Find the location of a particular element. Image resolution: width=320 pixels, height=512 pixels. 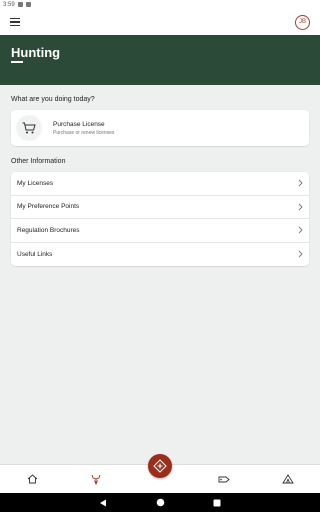

title-underline is located at coordinates (17, 62).